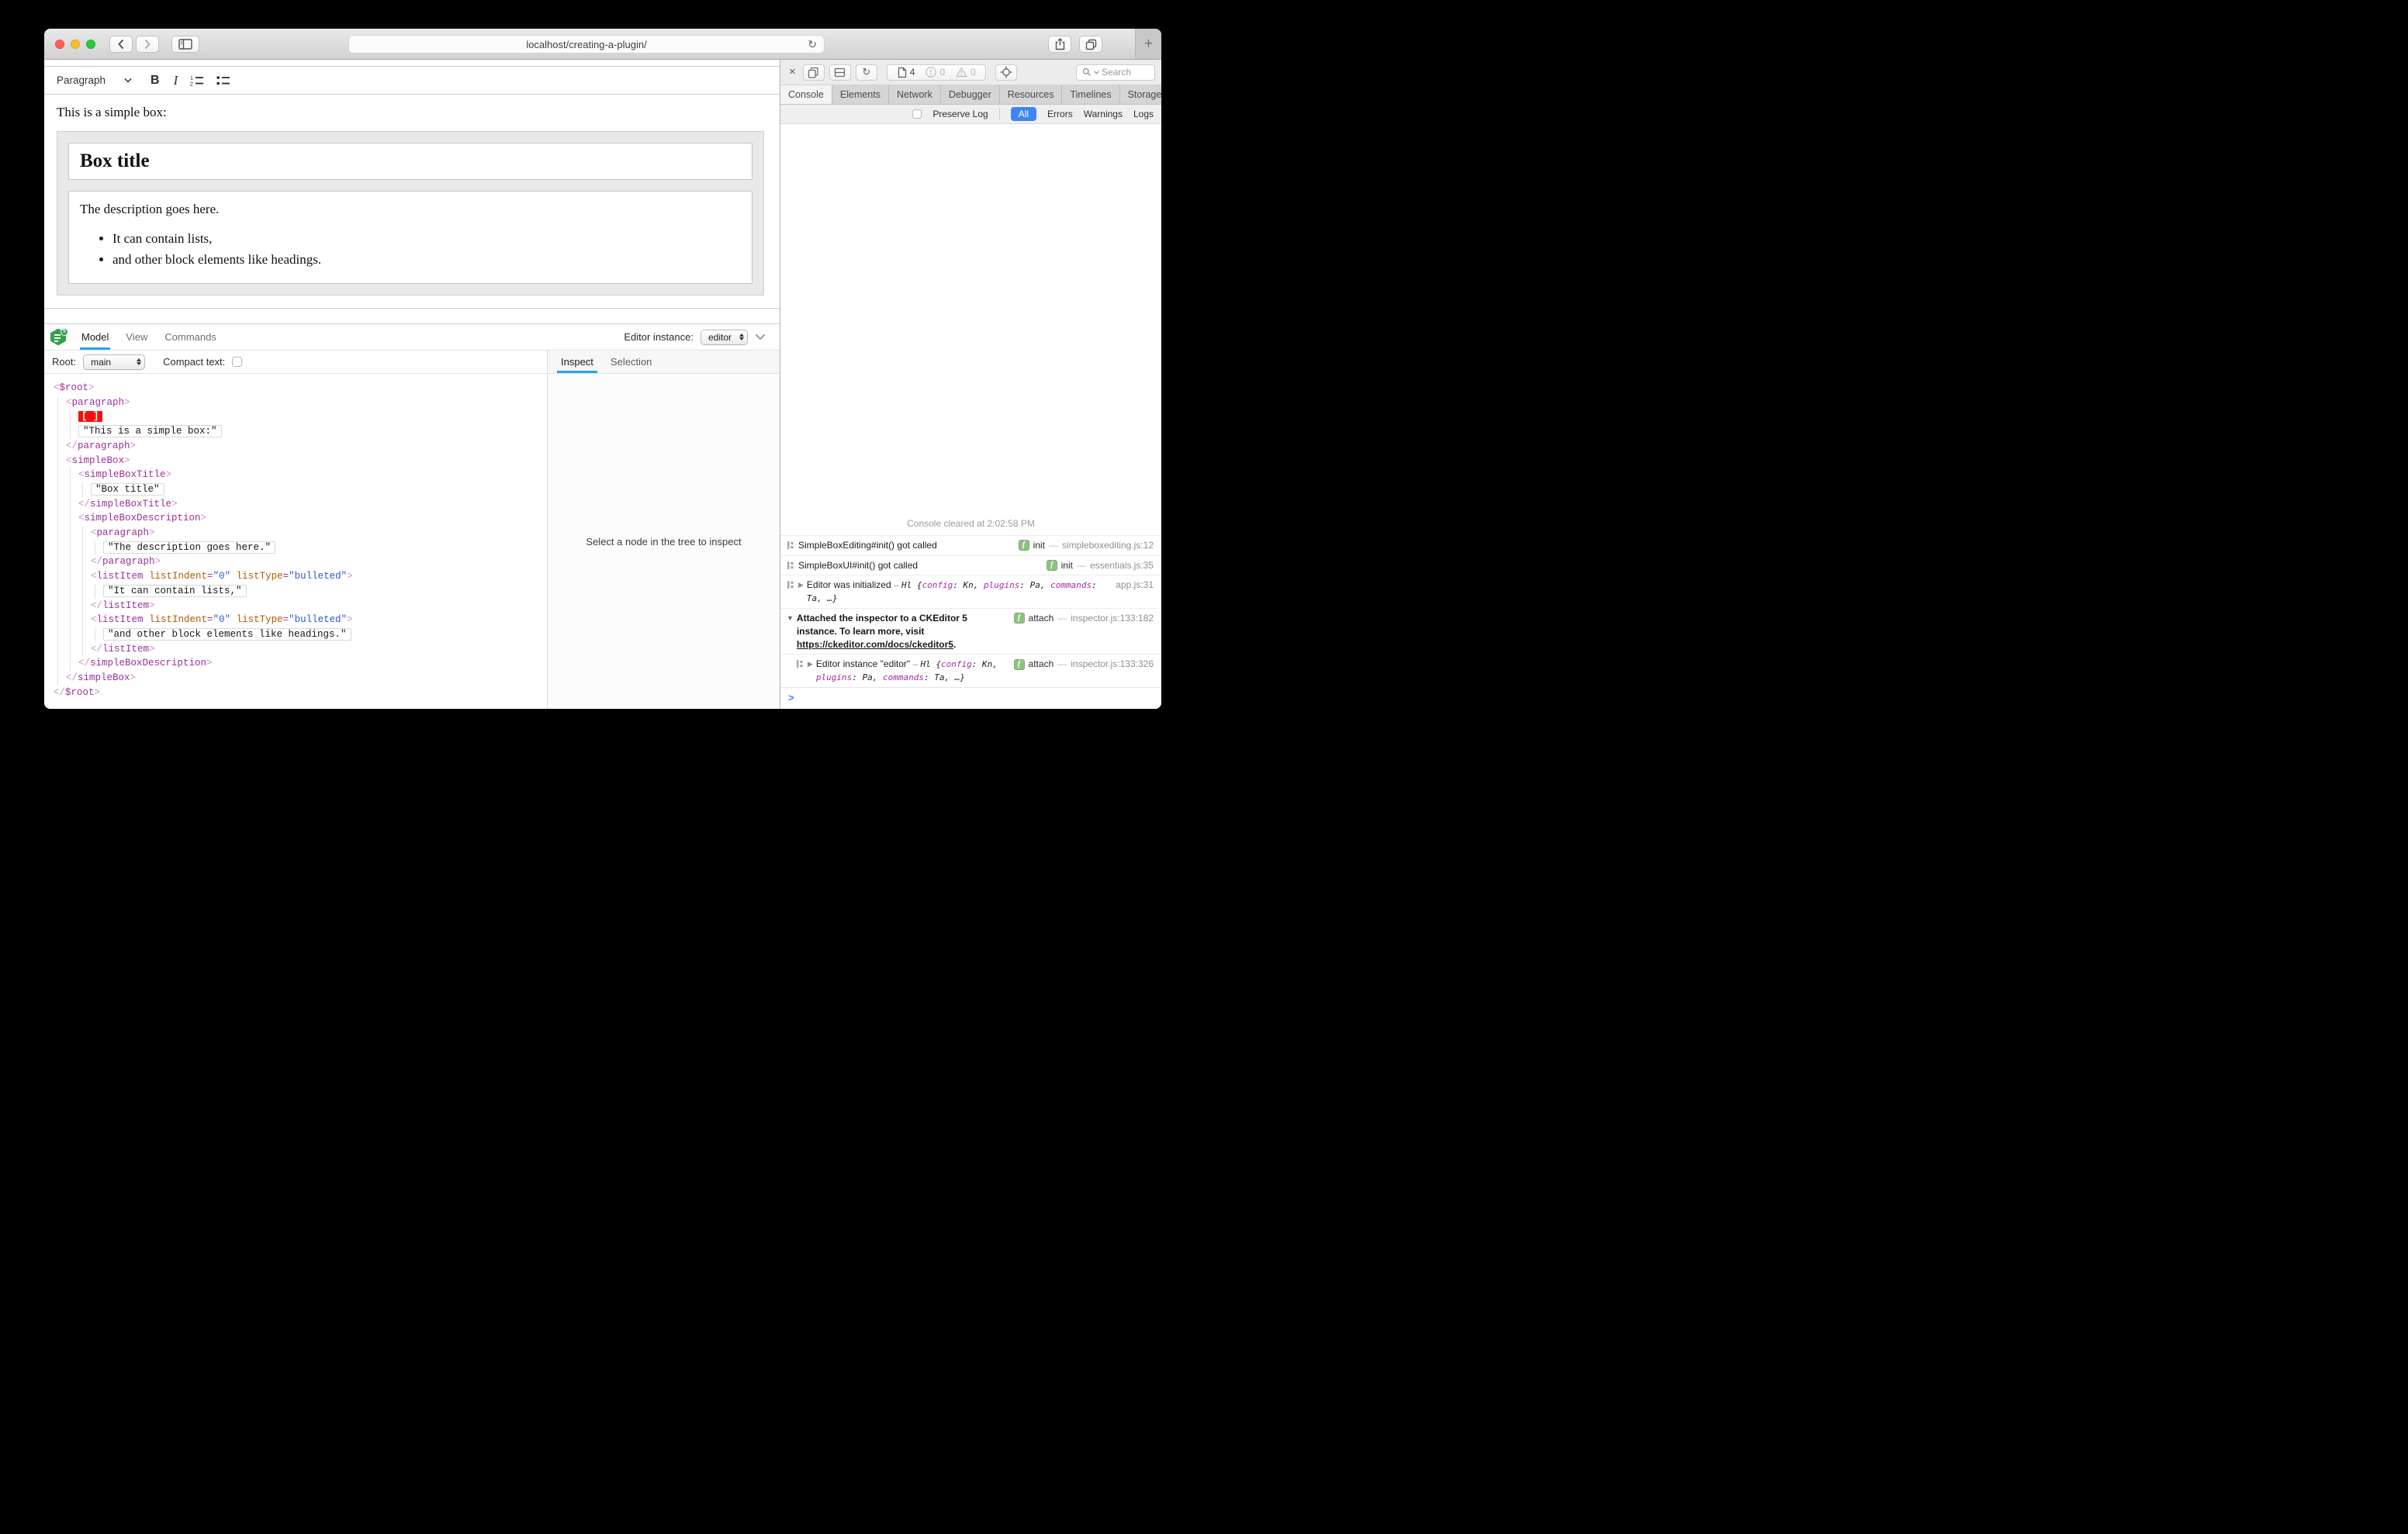 The height and width of the screenshot is (1534, 2408). I want to click on tab-debugger: Debugger, so click(970, 94).